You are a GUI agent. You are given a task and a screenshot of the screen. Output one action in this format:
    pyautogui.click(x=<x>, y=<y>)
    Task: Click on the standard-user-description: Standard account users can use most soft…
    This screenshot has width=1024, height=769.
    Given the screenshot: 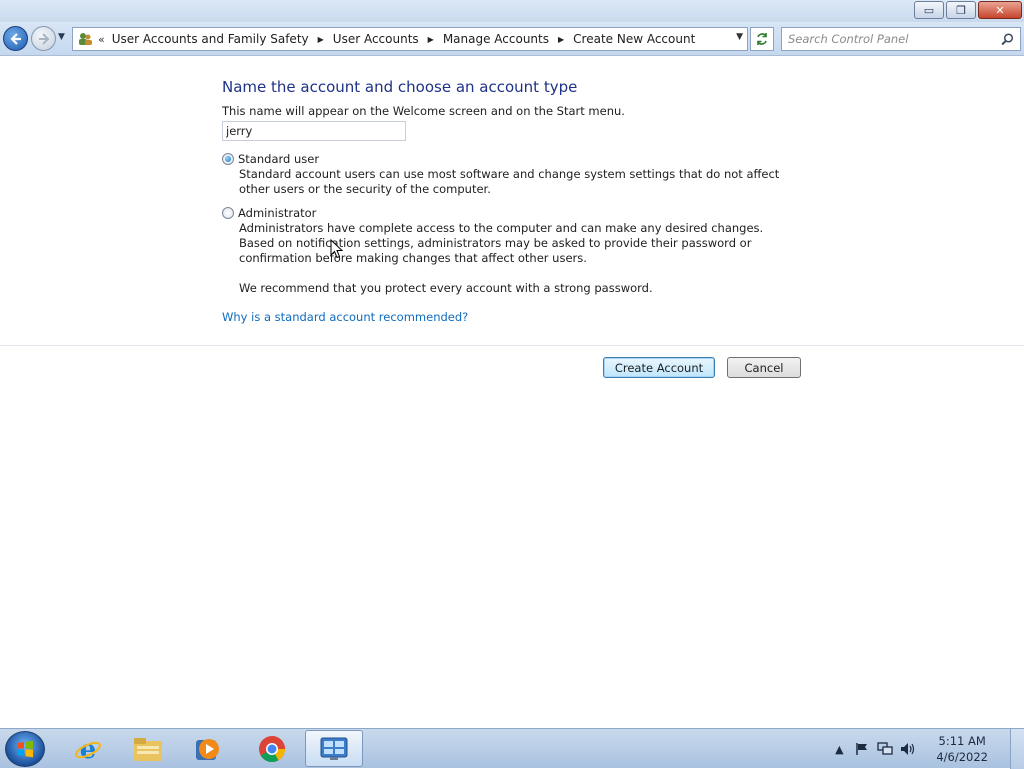 What is the action you would take?
    pyautogui.click(x=509, y=181)
    